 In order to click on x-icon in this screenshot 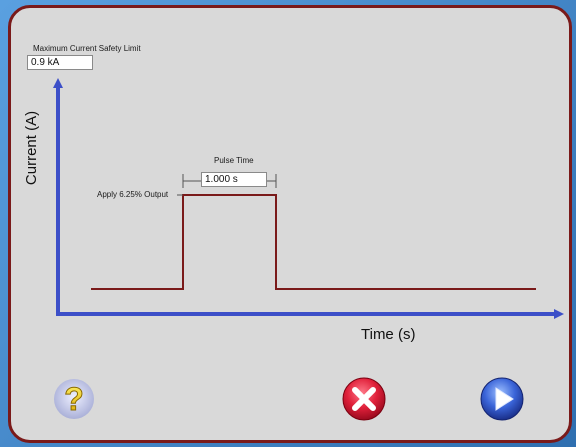, I will do `click(364, 399)`.